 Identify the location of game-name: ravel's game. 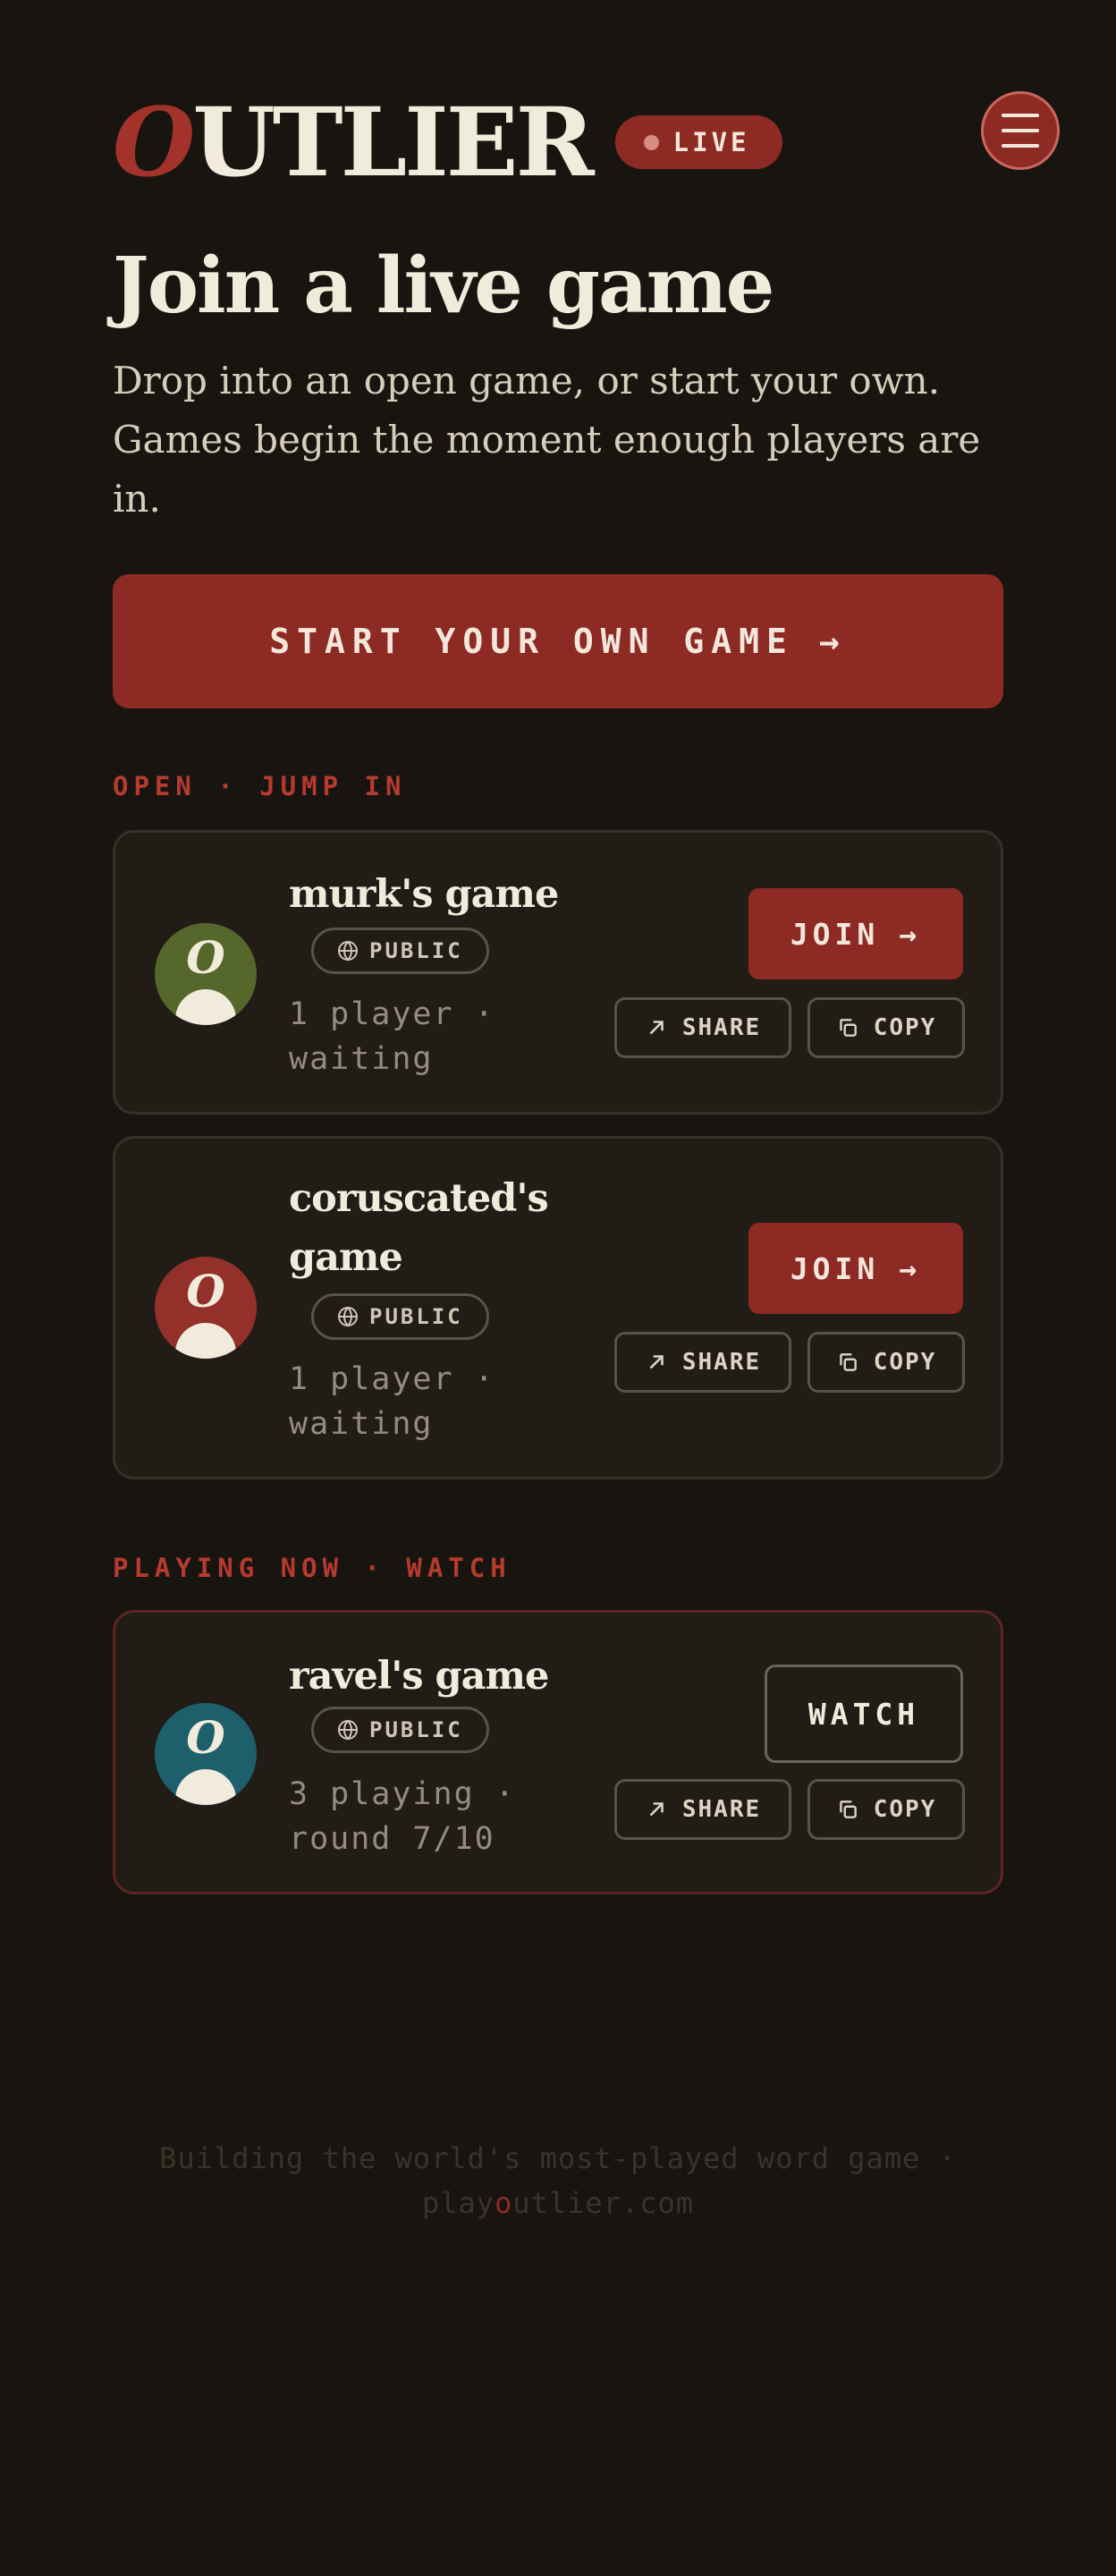
(419, 1676).